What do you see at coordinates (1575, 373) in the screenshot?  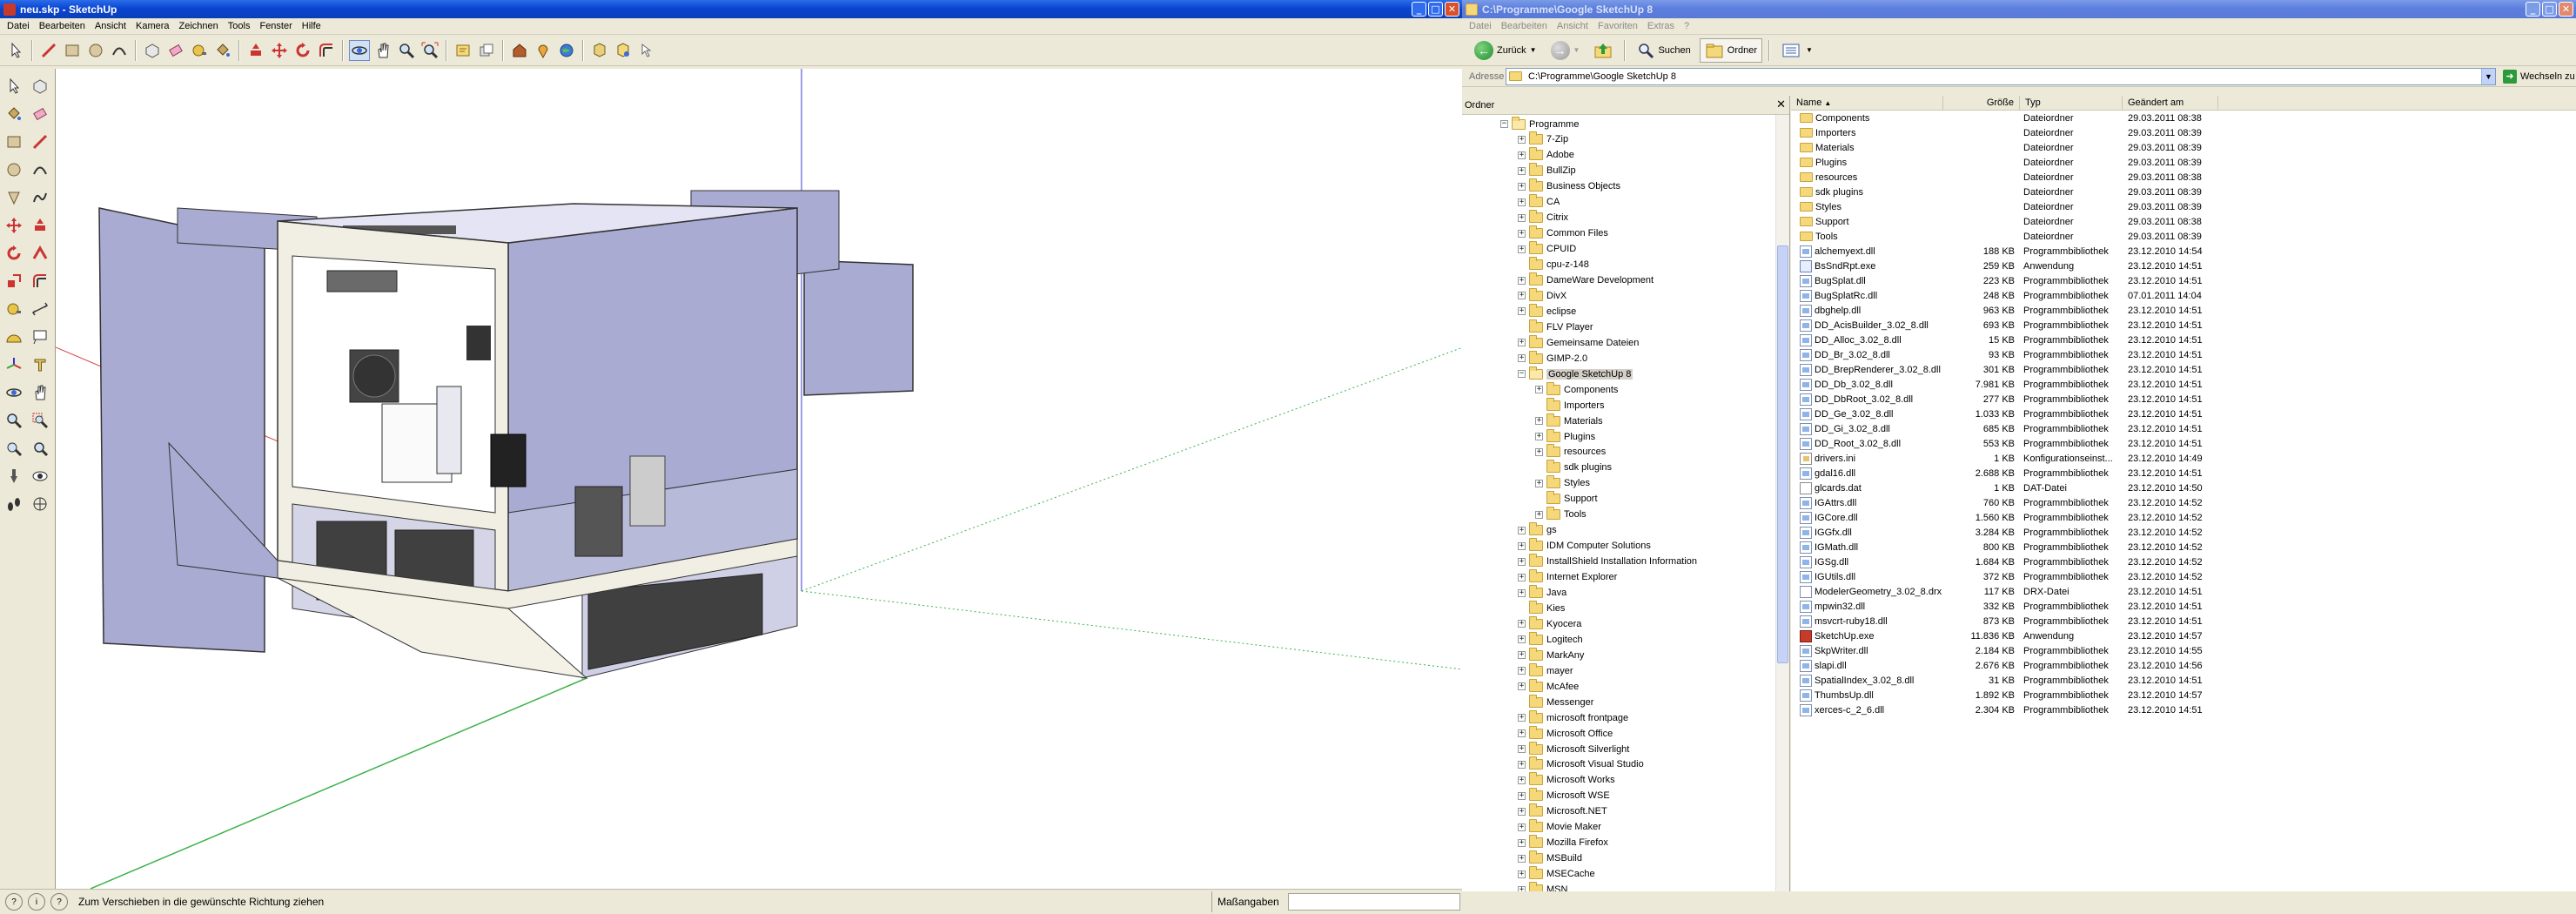 I see `tree-item: − Google SketchUp 8` at bounding box center [1575, 373].